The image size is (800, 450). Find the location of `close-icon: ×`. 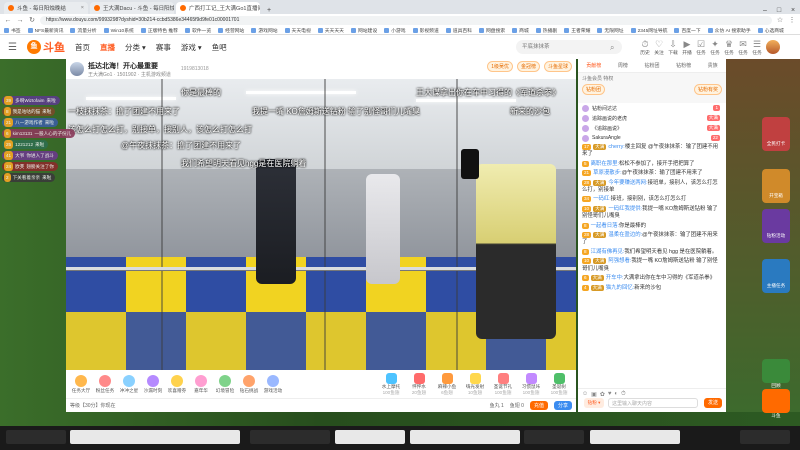

close-icon: × is located at coordinates (82, 8).